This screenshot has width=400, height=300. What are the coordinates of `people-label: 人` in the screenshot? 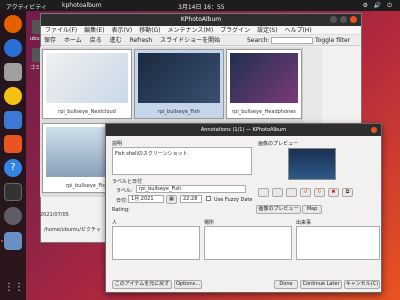 It's located at (115, 223).